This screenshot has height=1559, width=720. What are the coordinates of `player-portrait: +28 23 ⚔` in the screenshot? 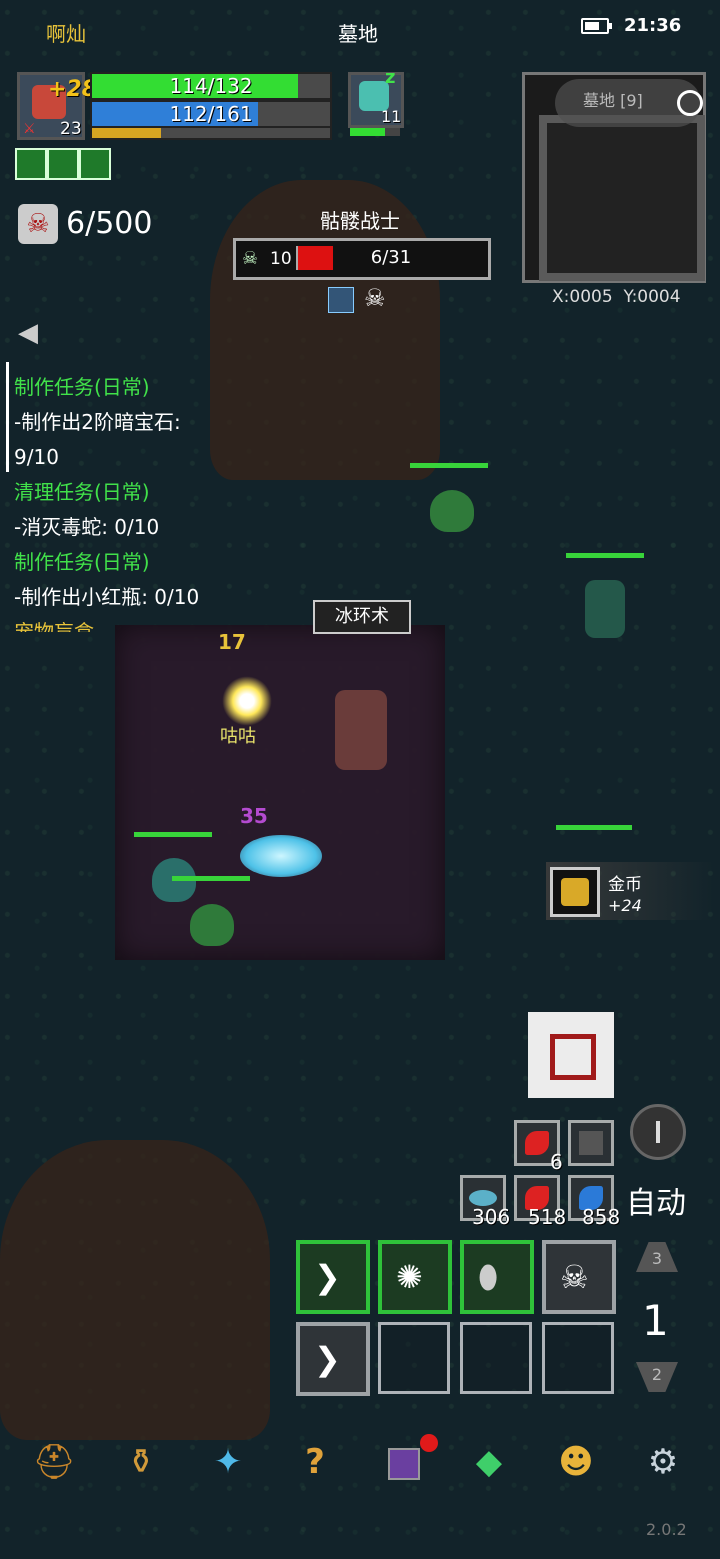 It's located at (57, 106).